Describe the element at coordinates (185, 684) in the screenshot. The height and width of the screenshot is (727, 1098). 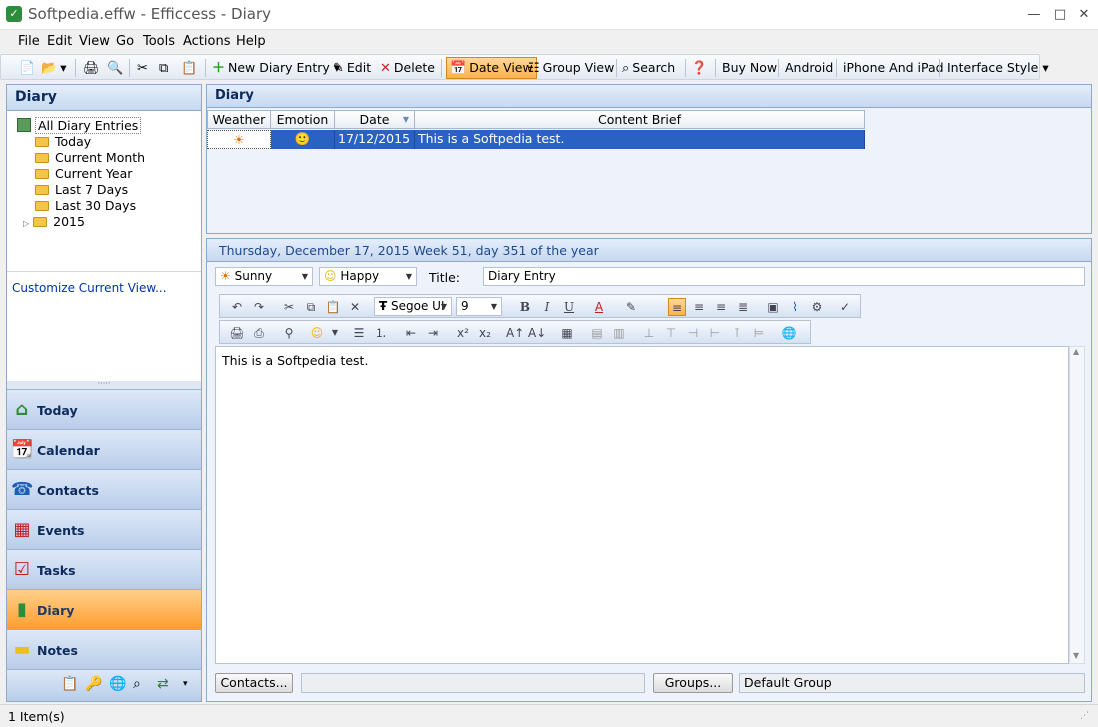
I see `chevron-down-icon: ▾` at that location.